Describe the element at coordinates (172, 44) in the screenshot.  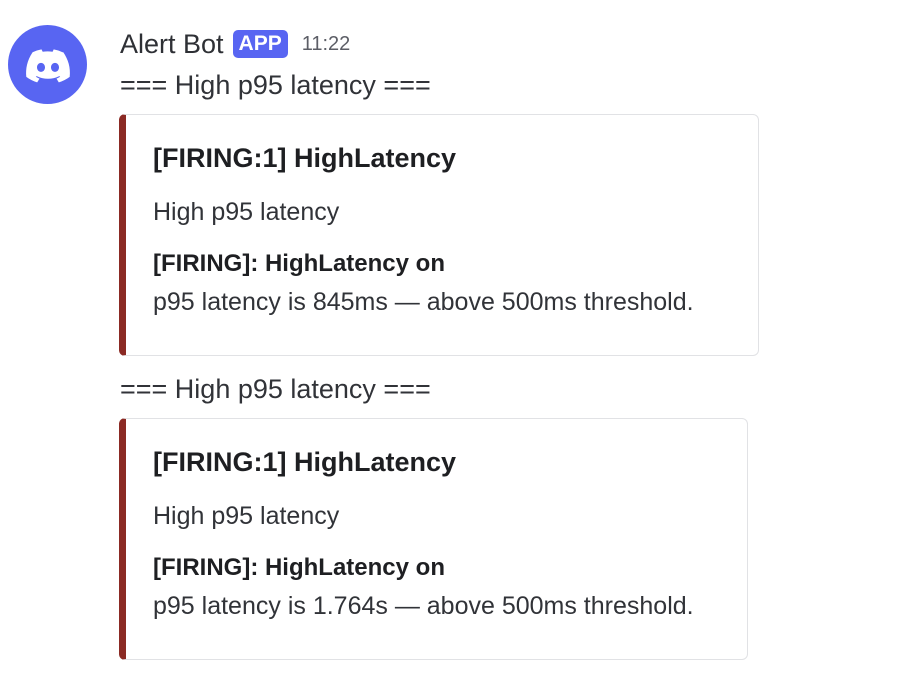
I see `author-name: Alert Bot` at that location.